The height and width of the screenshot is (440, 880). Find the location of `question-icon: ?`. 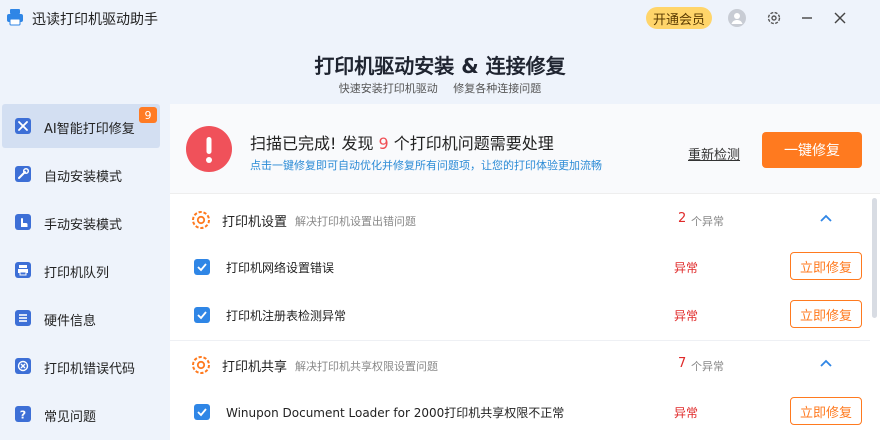

question-icon: ? is located at coordinates (23, 414).